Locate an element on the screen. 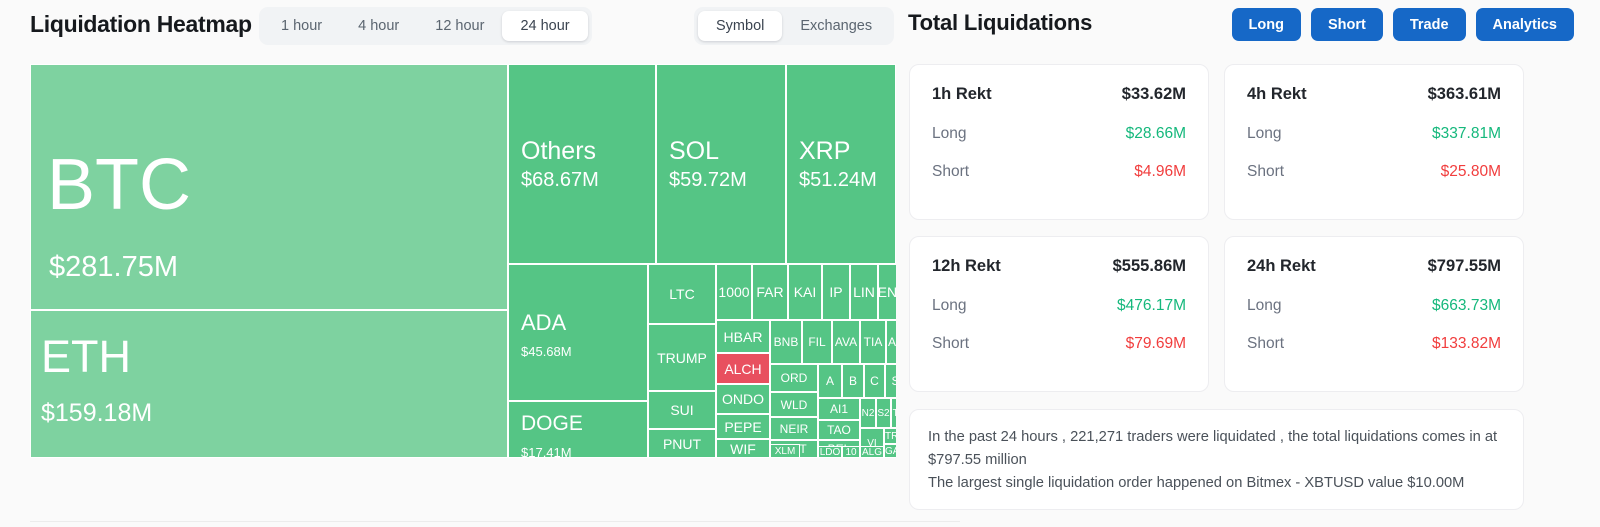  treemap-tile-value: $159.18M is located at coordinates (97, 413).